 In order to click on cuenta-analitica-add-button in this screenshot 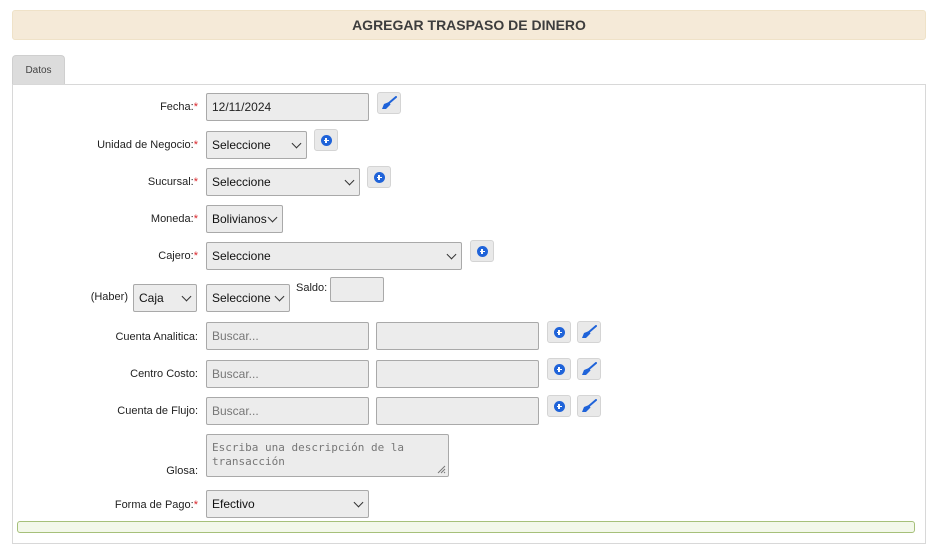, I will do `click(559, 332)`.